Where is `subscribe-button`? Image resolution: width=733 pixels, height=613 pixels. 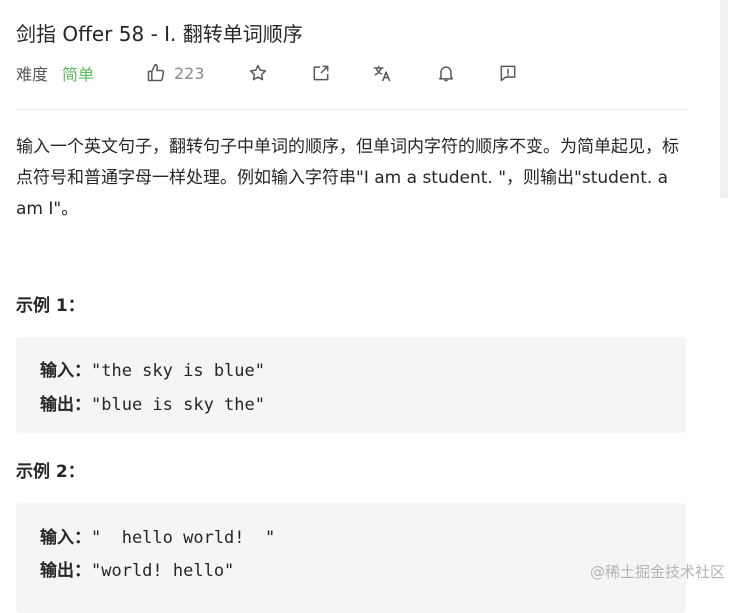 subscribe-button is located at coordinates (446, 73).